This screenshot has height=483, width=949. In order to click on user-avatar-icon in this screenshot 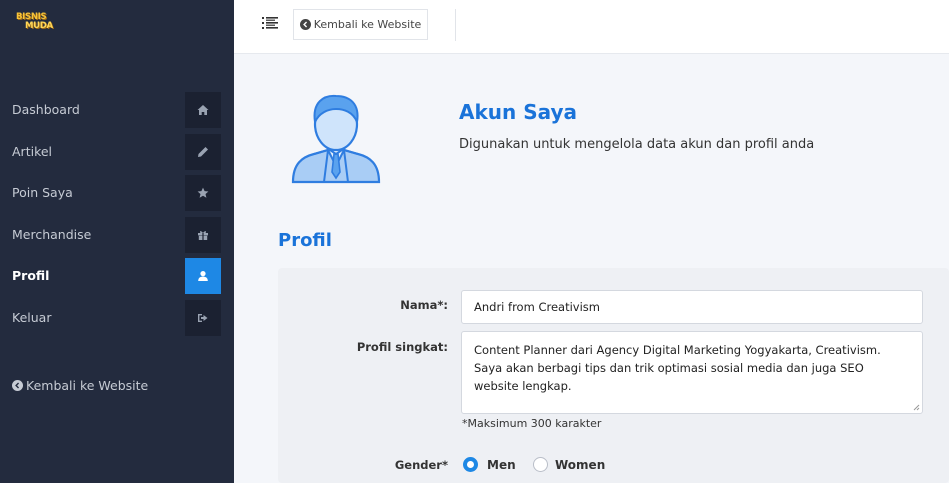, I will do `click(336, 138)`.